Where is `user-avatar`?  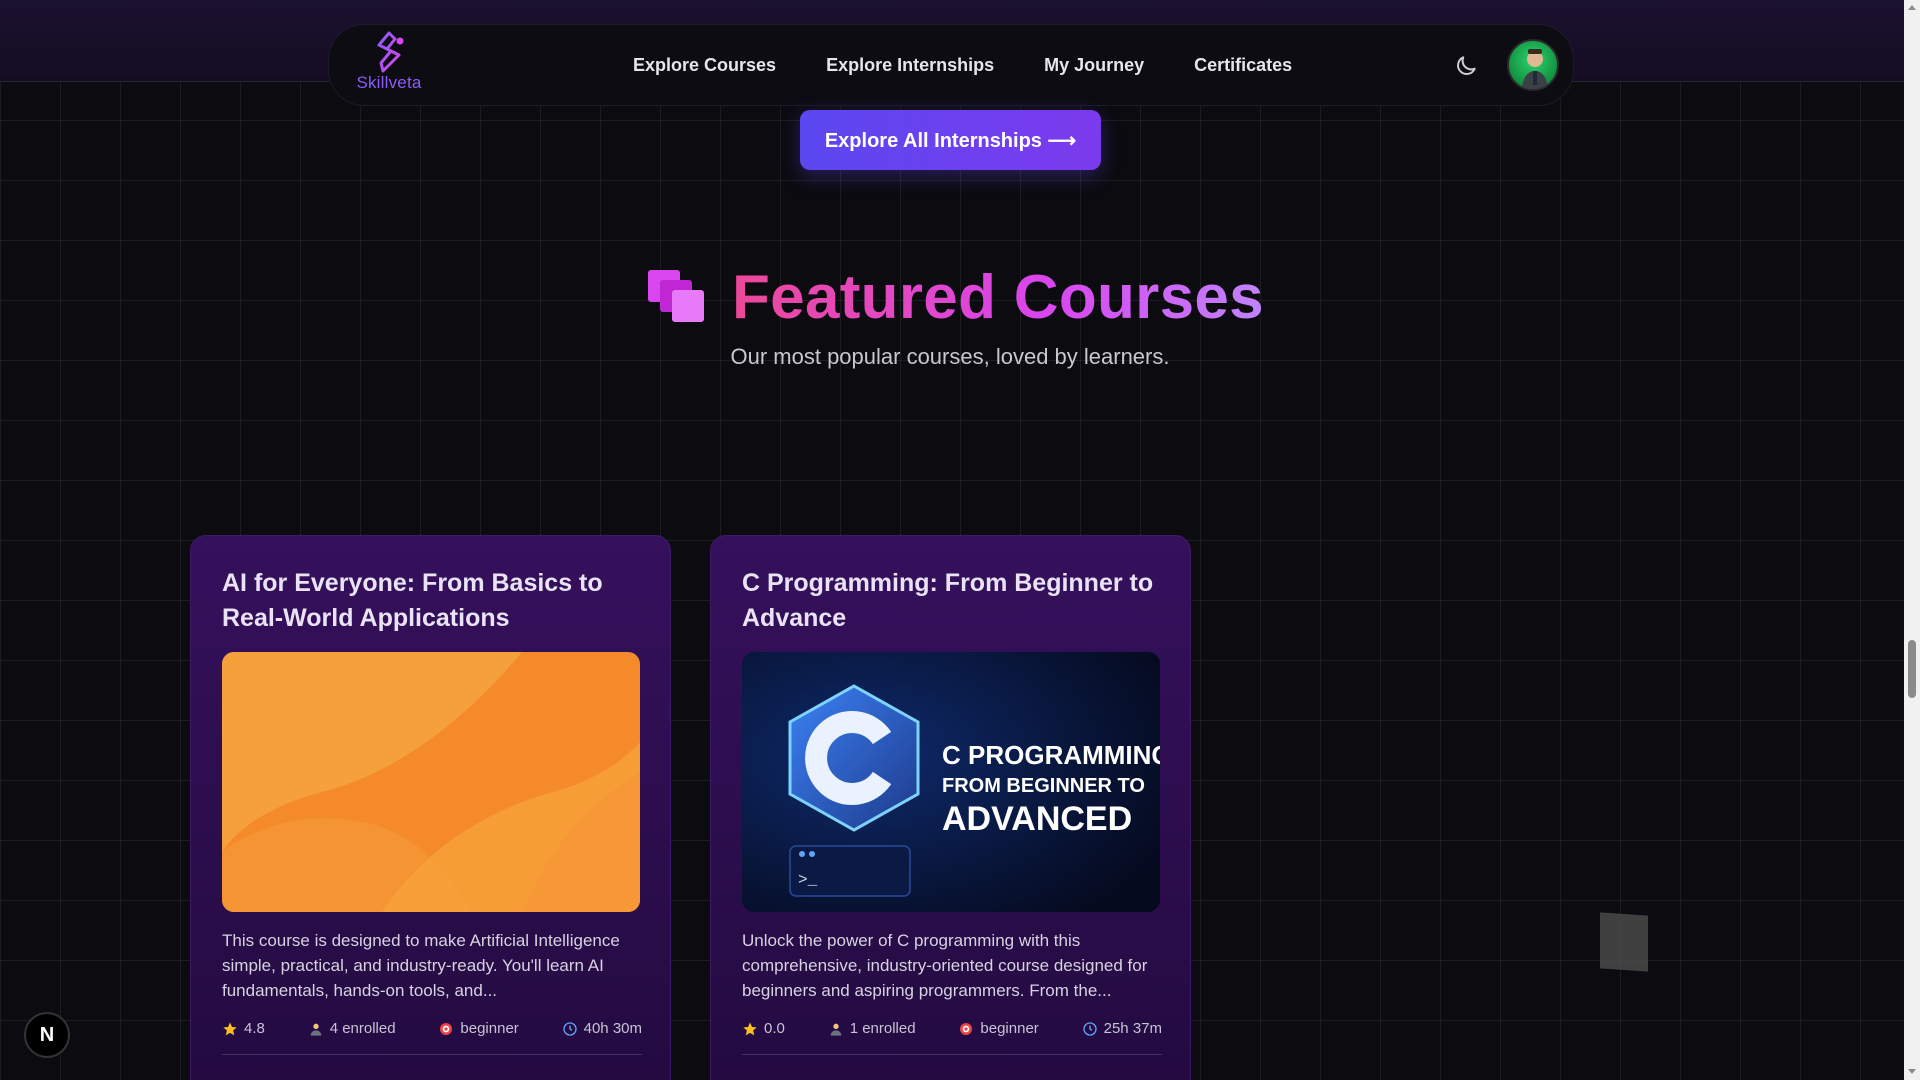
user-avatar is located at coordinates (1533, 65).